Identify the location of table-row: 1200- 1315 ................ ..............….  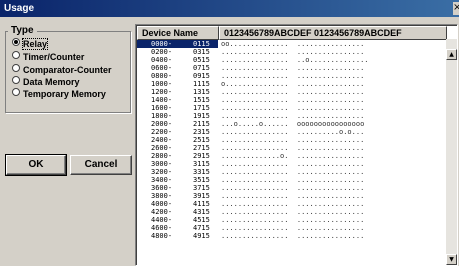
(291, 92).